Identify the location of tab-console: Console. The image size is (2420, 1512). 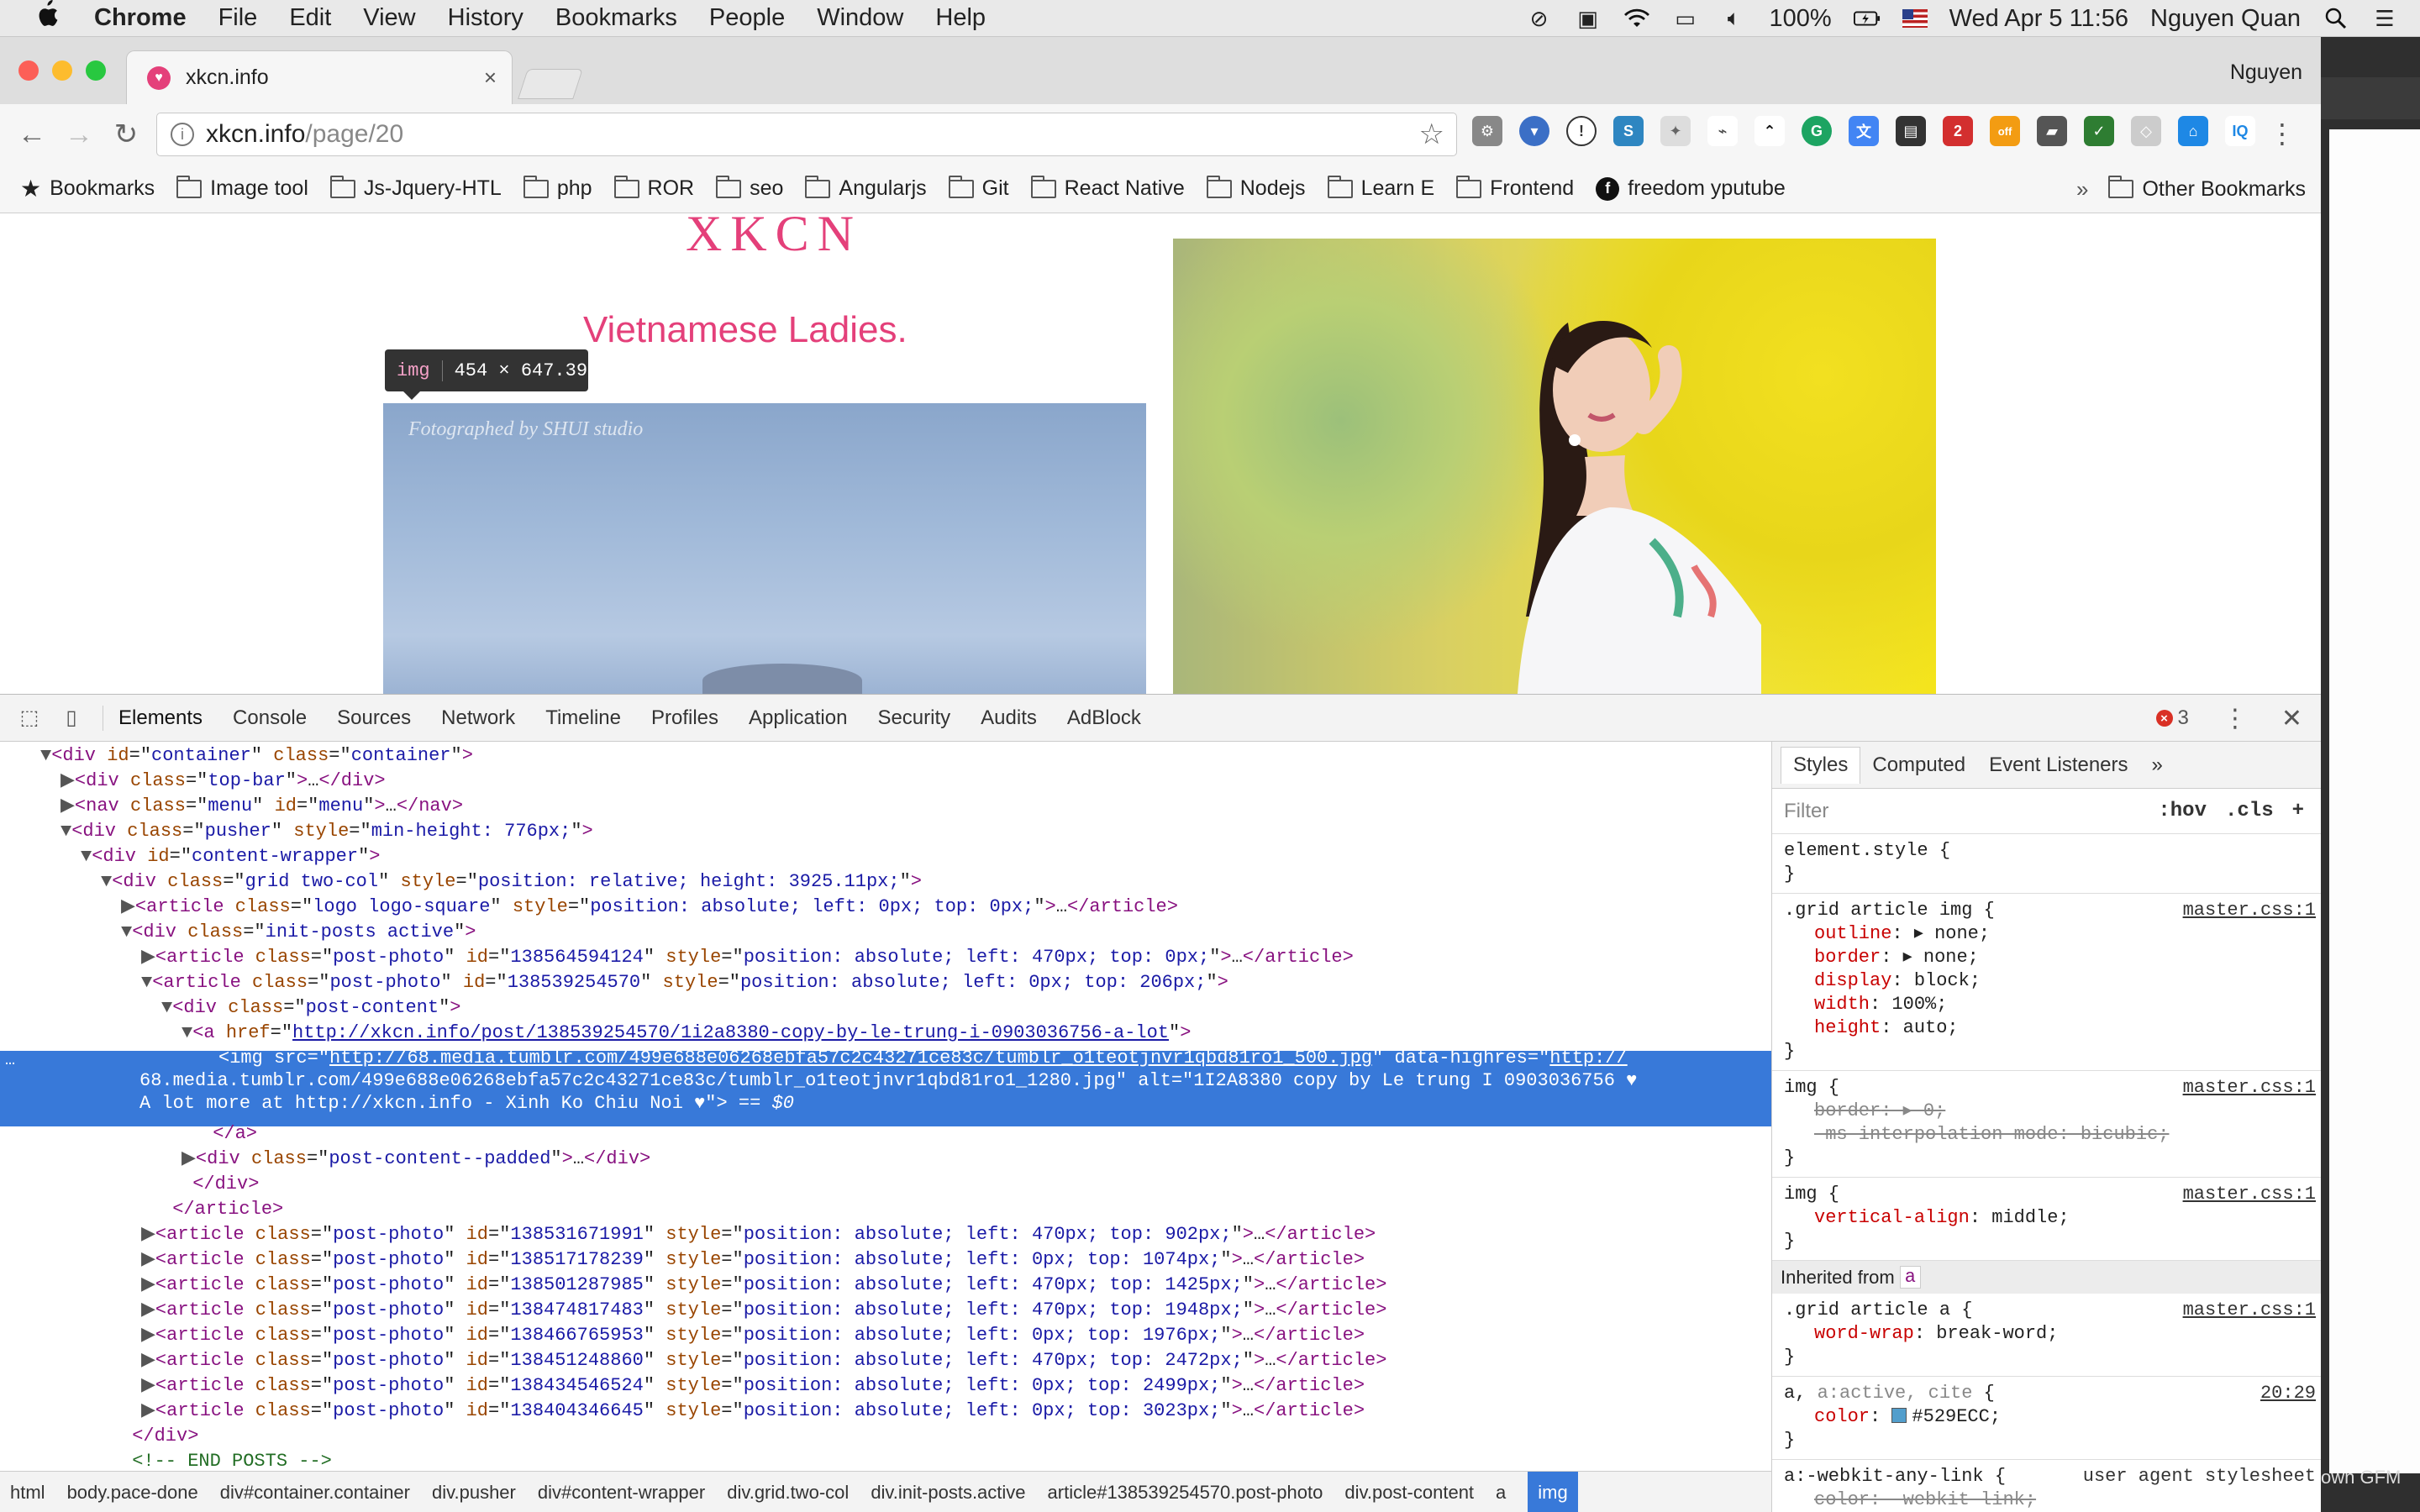
(270, 718).